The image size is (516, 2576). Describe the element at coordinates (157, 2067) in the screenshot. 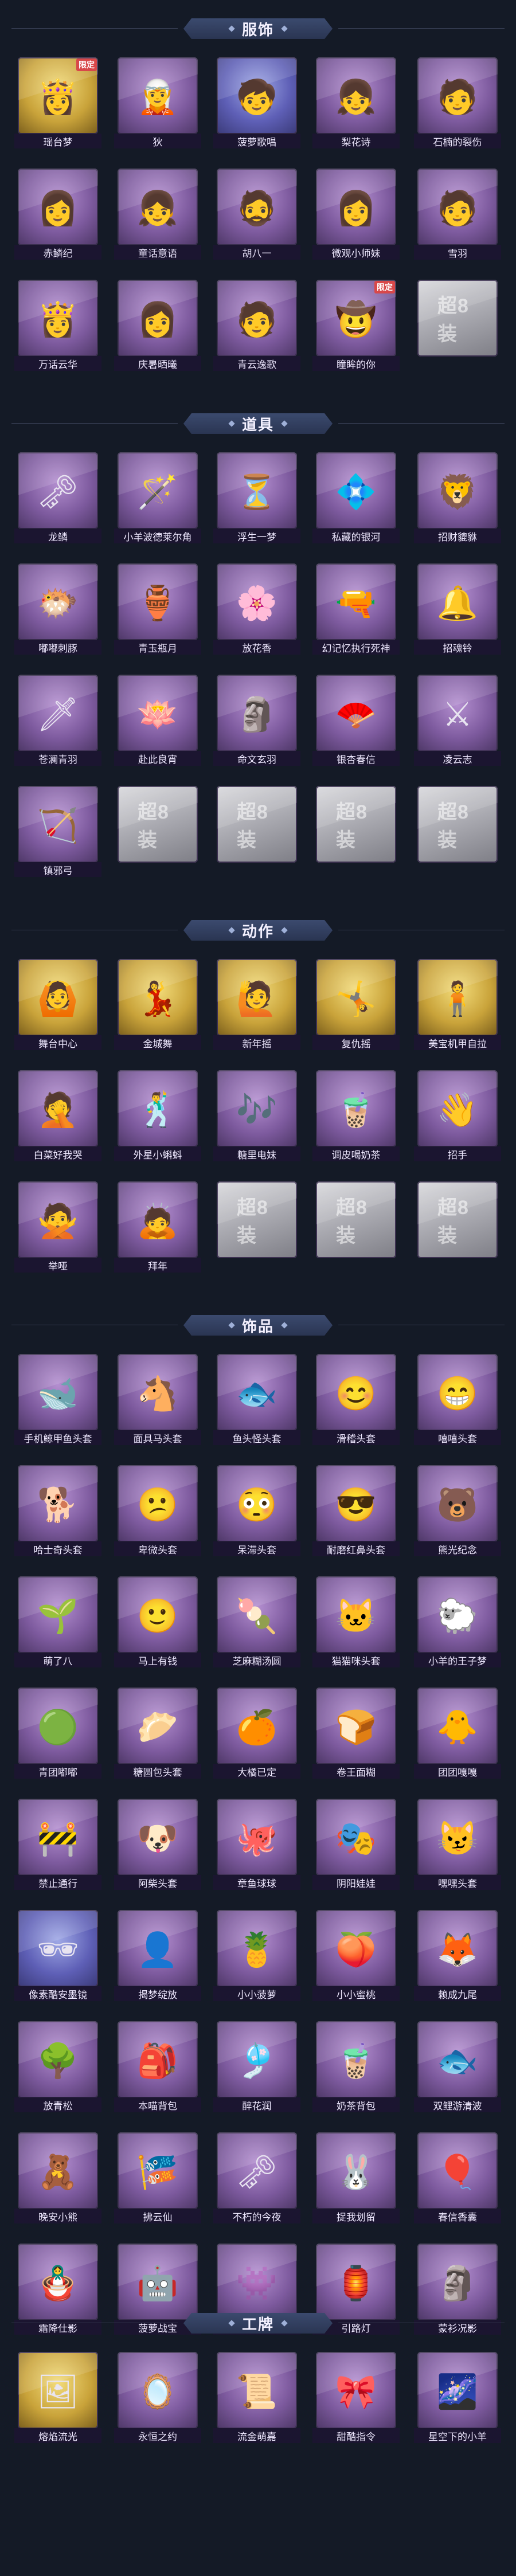

I see `item-tile: 🎒 本喵背包` at that location.